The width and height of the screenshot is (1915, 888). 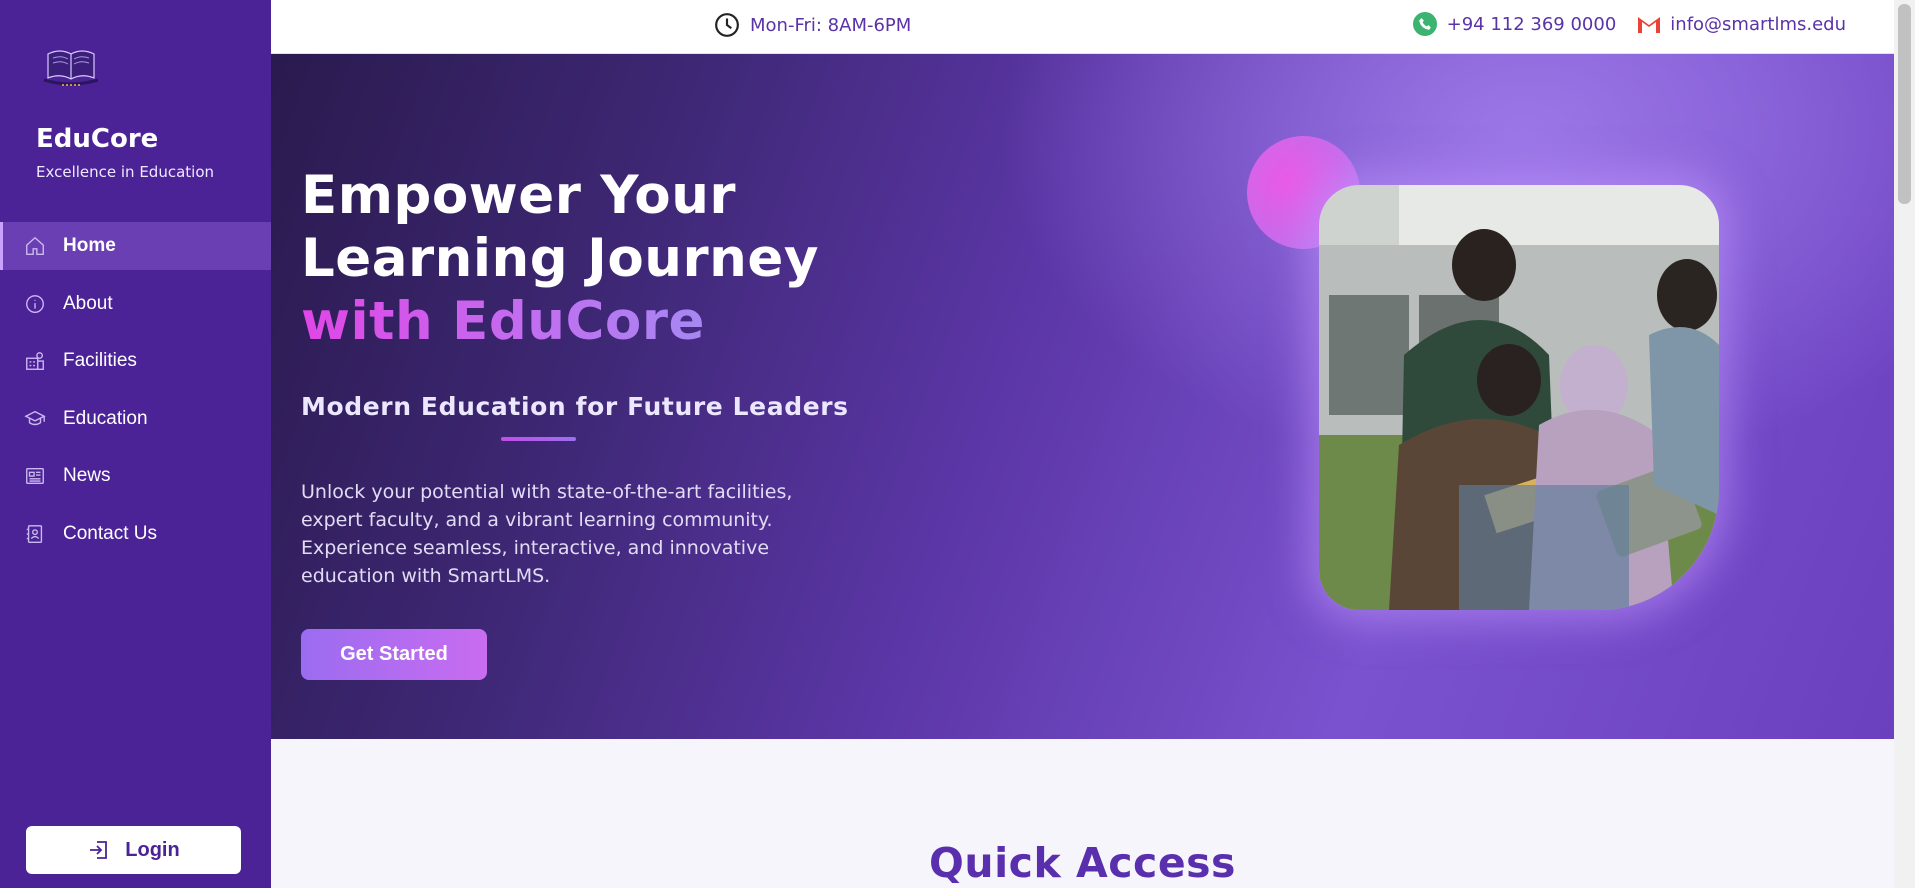 What do you see at coordinates (575, 406) in the screenshot?
I see `hero-subtitle: Modern Education for Future Leaders` at bounding box center [575, 406].